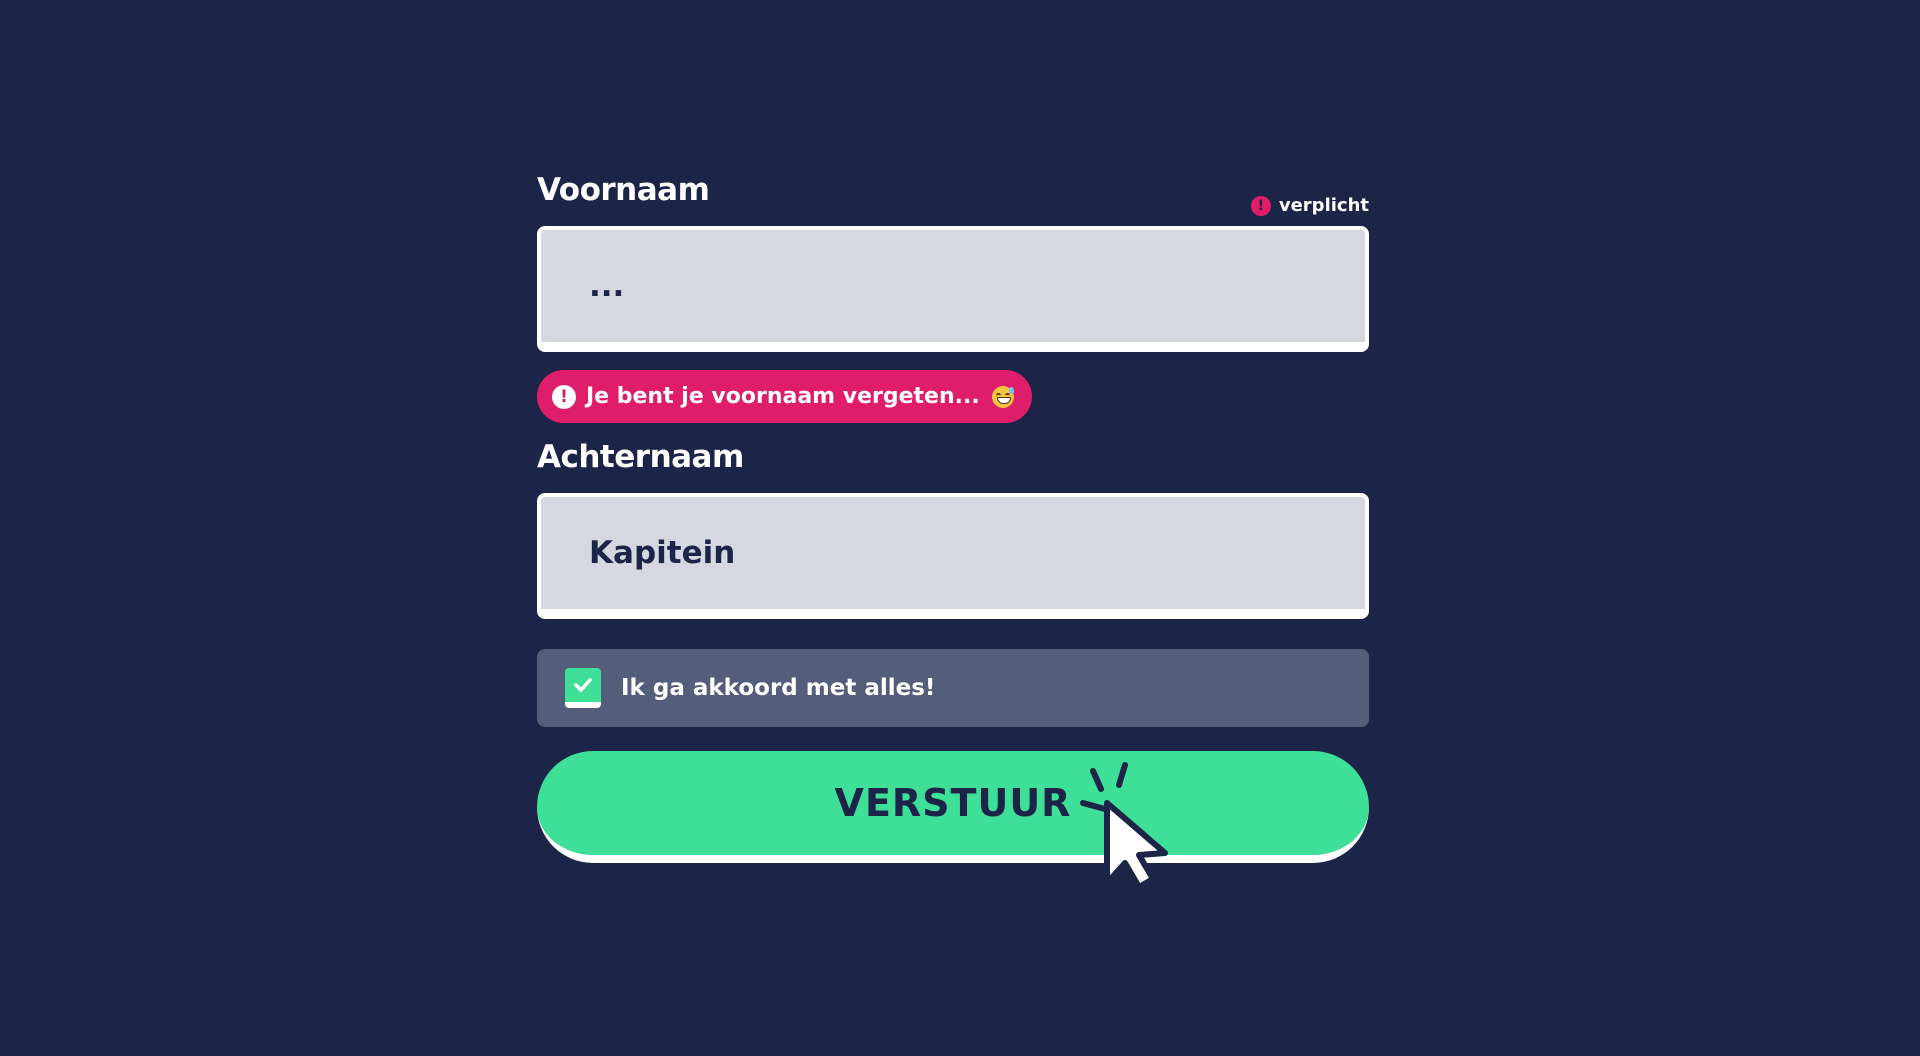  Describe the element at coordinates (953, 193) in the screenshot. I see `first-name-label-row: Voornaam ! verplicht` at that location.